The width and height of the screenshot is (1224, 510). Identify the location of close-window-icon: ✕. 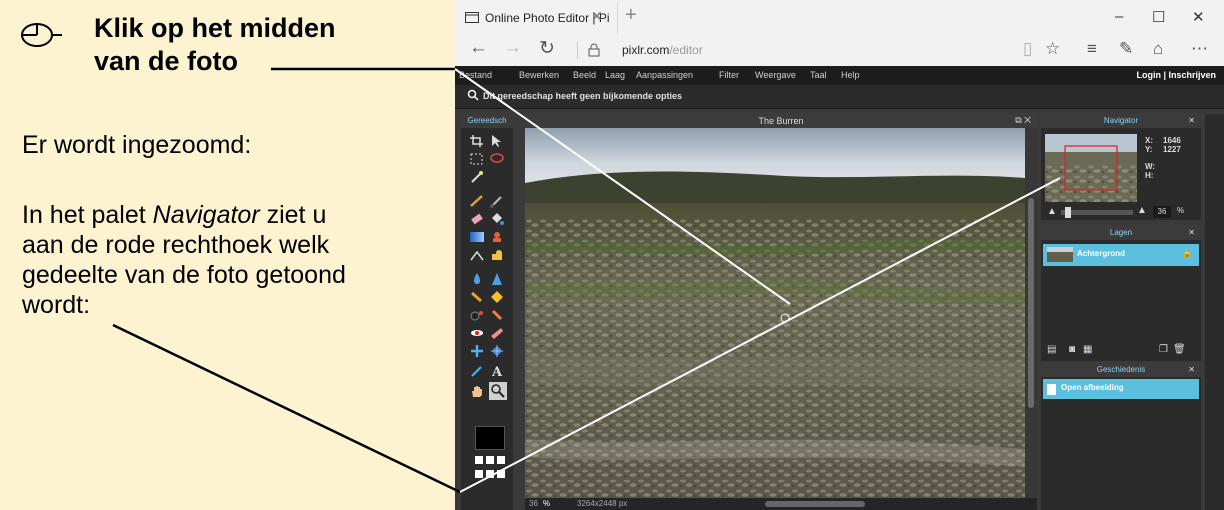
(1198, 17).